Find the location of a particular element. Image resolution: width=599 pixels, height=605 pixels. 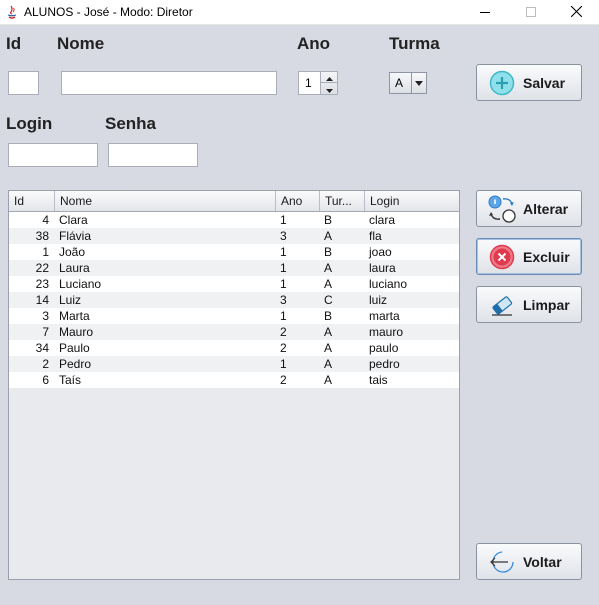

minimize-icon is located at coordinates (485, 13).